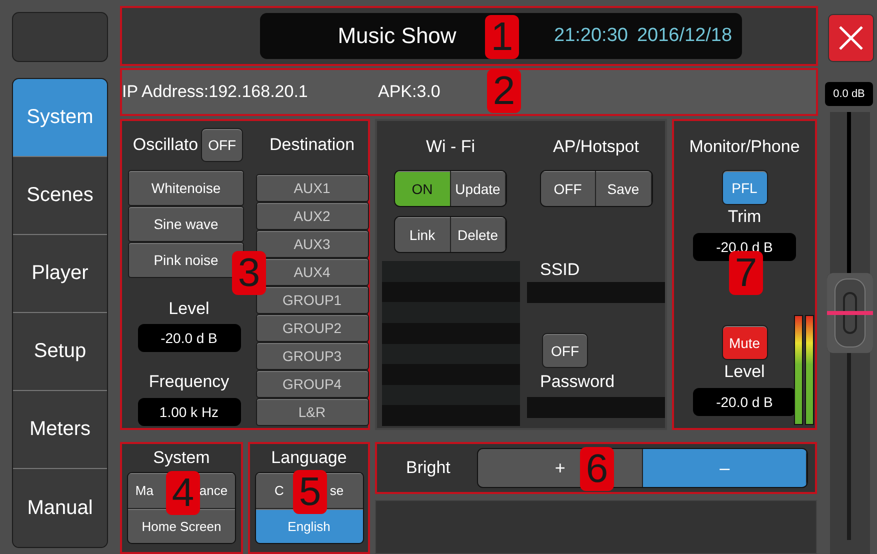 This screenshot has width=877, height=554. What do you see at coordinates (189, 412) in the screenshot?
I see `frequency-value: 1.00 k Hz` at bounding box center [189, 412].